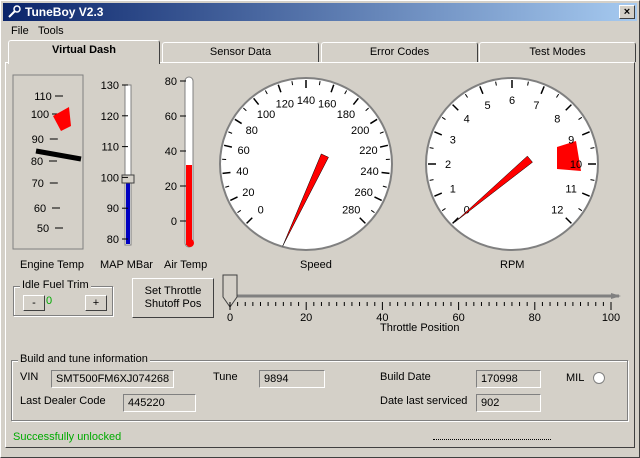 This screenshot has height=458, width=640. Describe the element at coordinates (492, 439) in the screenshot. I see `progress-indicator` at that location.